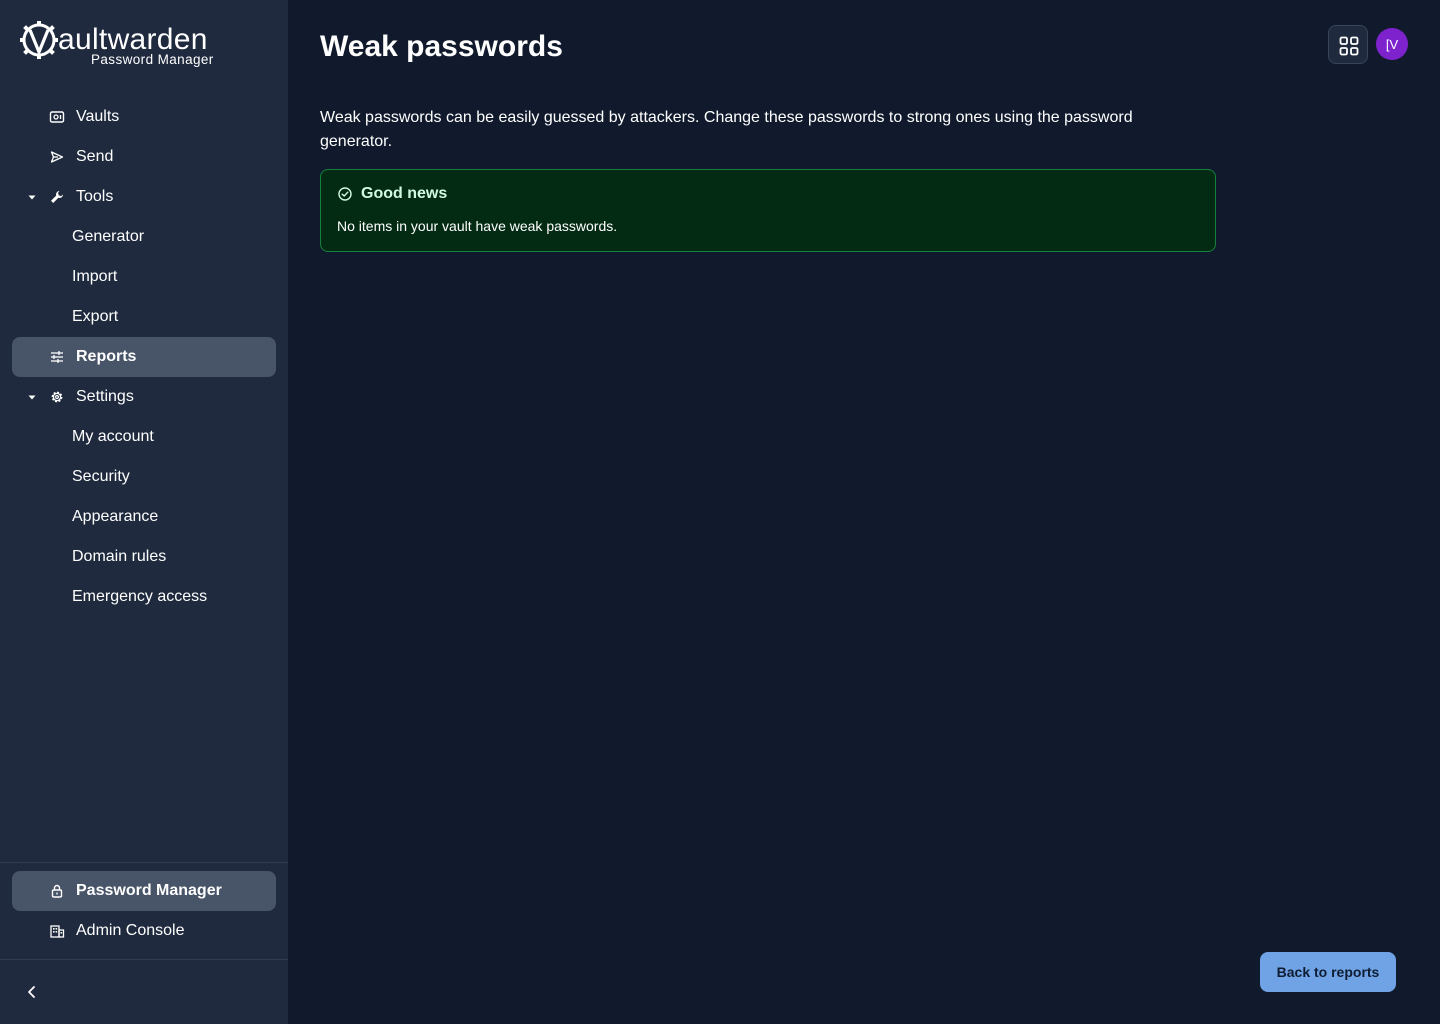  I want to click on sidebar-item-label: Generator, so click(108, 236).